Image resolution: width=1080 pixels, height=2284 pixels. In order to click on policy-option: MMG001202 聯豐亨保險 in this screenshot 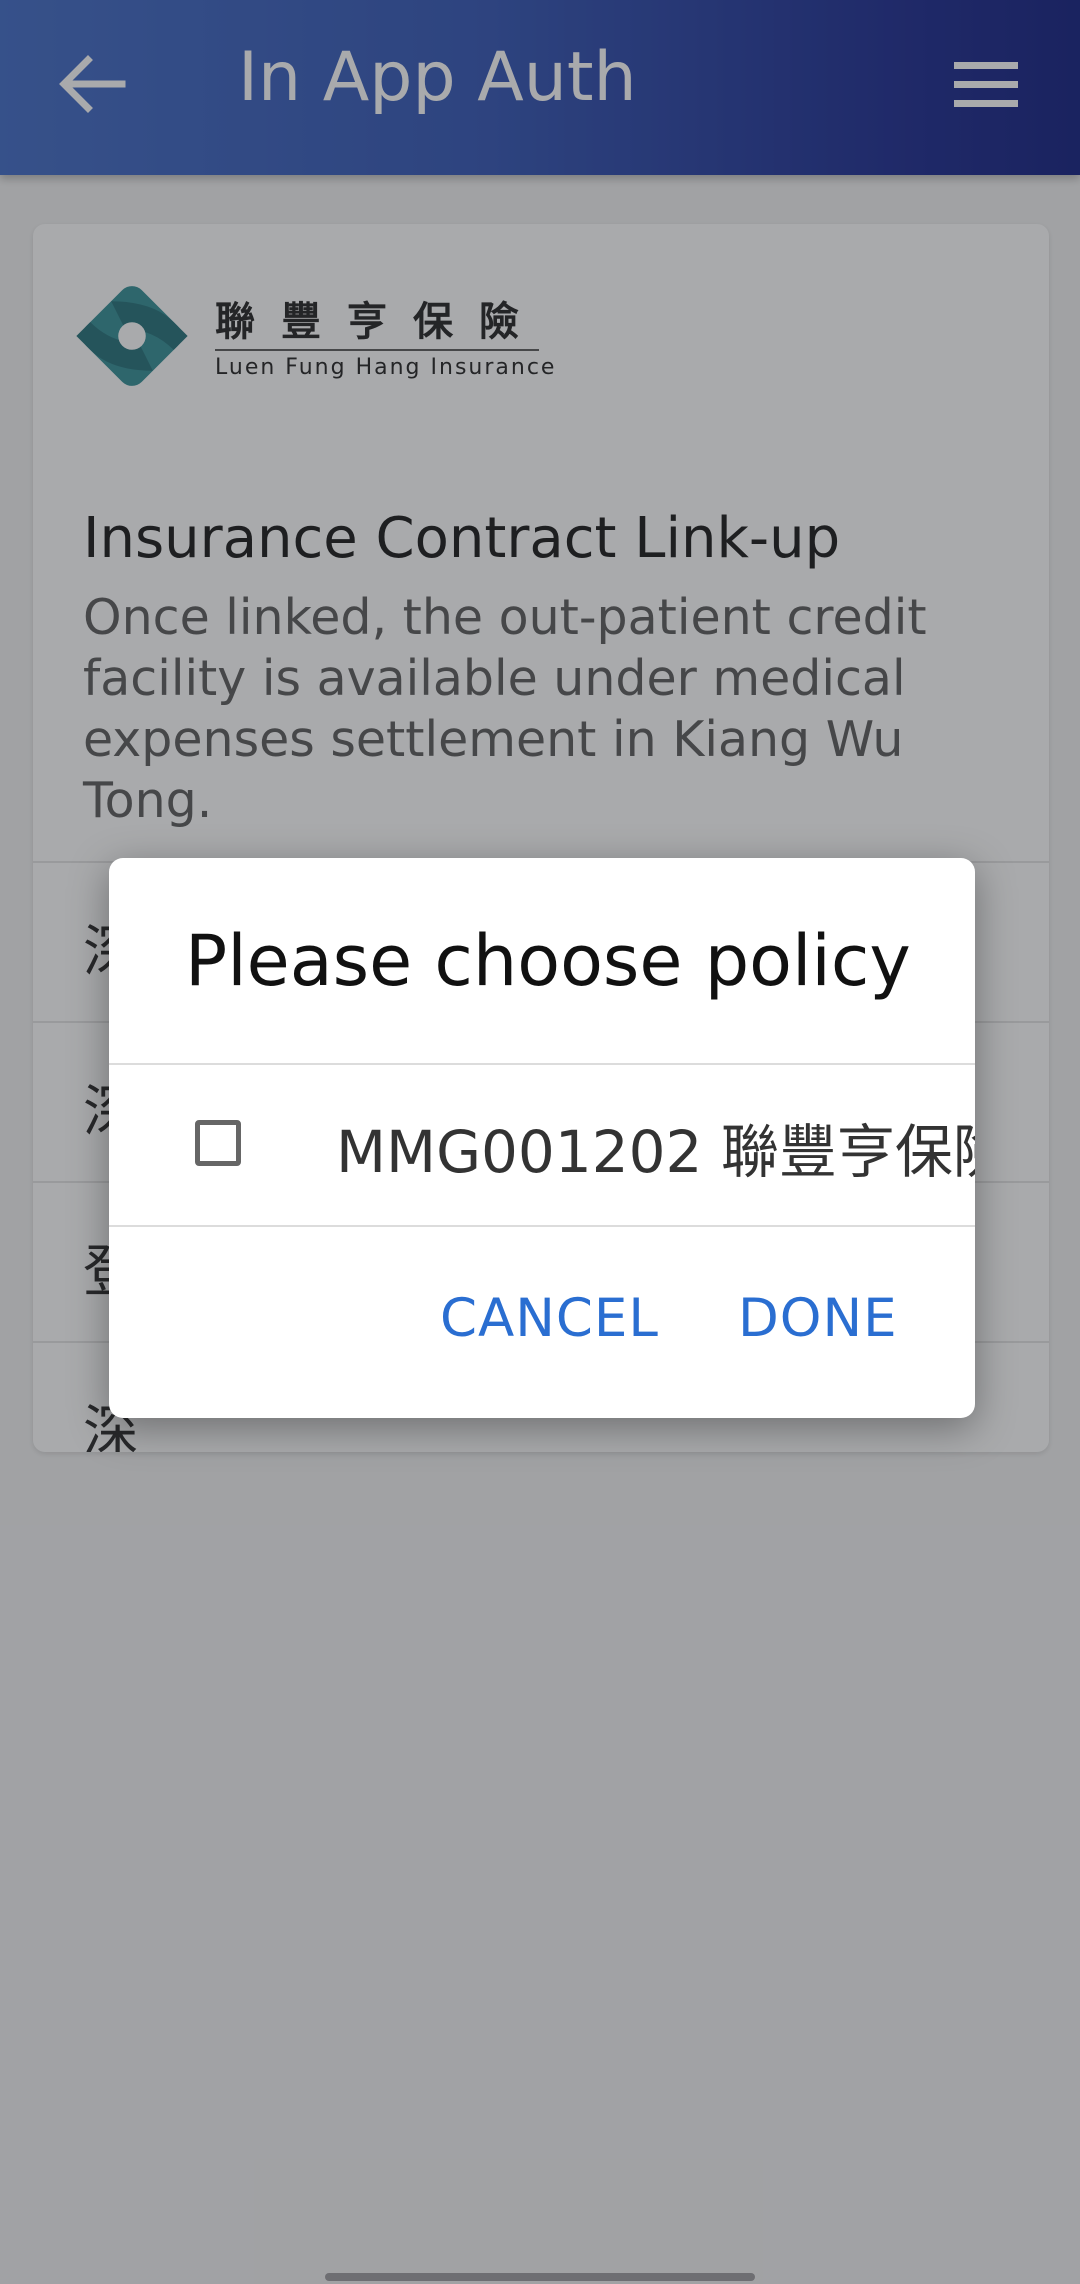, I will do `click(542, 1145)`.